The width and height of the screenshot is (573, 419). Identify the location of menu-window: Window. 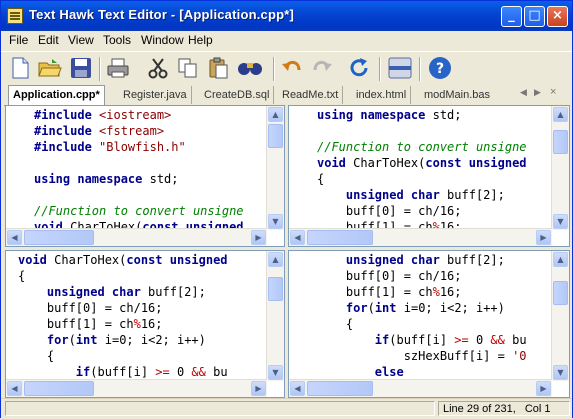
(162, 40).